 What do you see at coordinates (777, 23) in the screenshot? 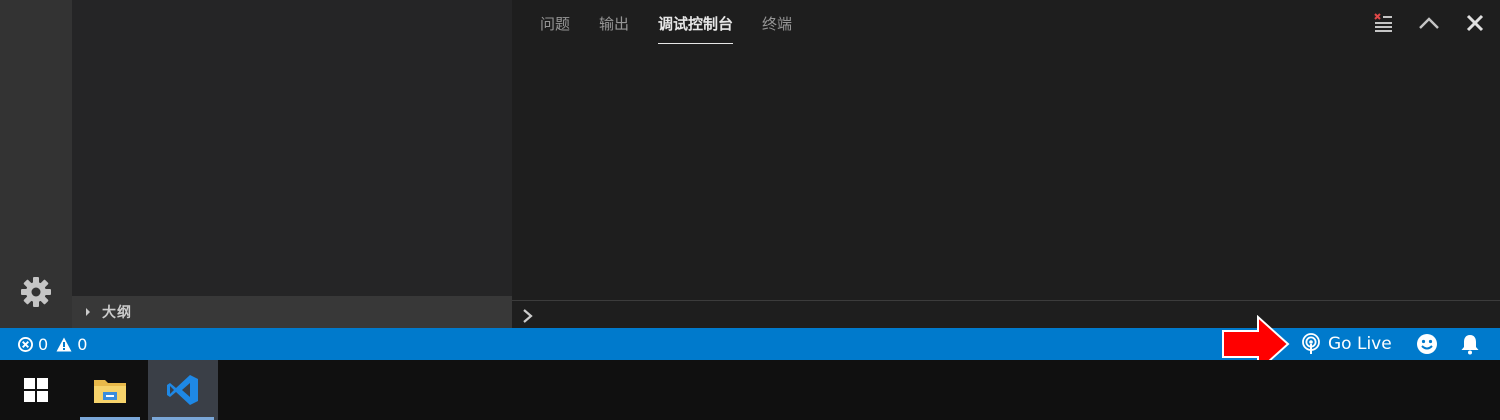
I see `tab-terminal: 终端` at bounding box center [777, 23].